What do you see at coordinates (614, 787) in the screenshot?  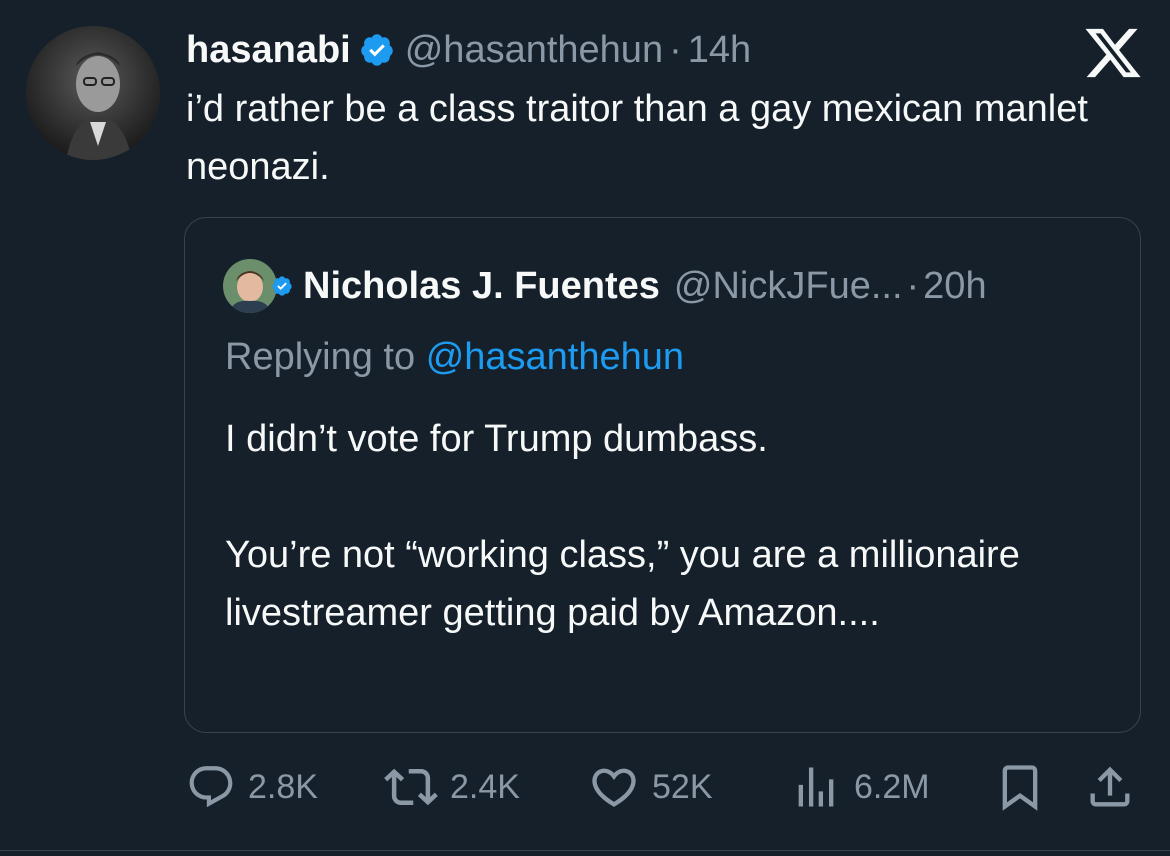 I see `heart-icon` at bounding box center [614, 787].